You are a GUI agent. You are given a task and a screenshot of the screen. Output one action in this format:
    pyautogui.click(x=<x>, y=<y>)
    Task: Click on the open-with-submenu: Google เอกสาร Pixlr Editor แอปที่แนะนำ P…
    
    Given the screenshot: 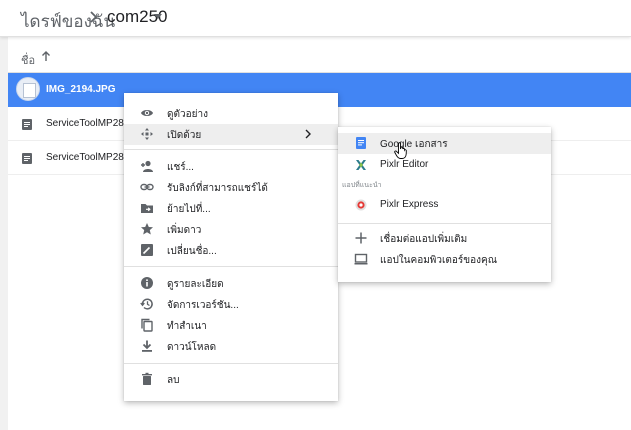 What is the action you would take?
    pyautogui.click(x=444, y=204)
    